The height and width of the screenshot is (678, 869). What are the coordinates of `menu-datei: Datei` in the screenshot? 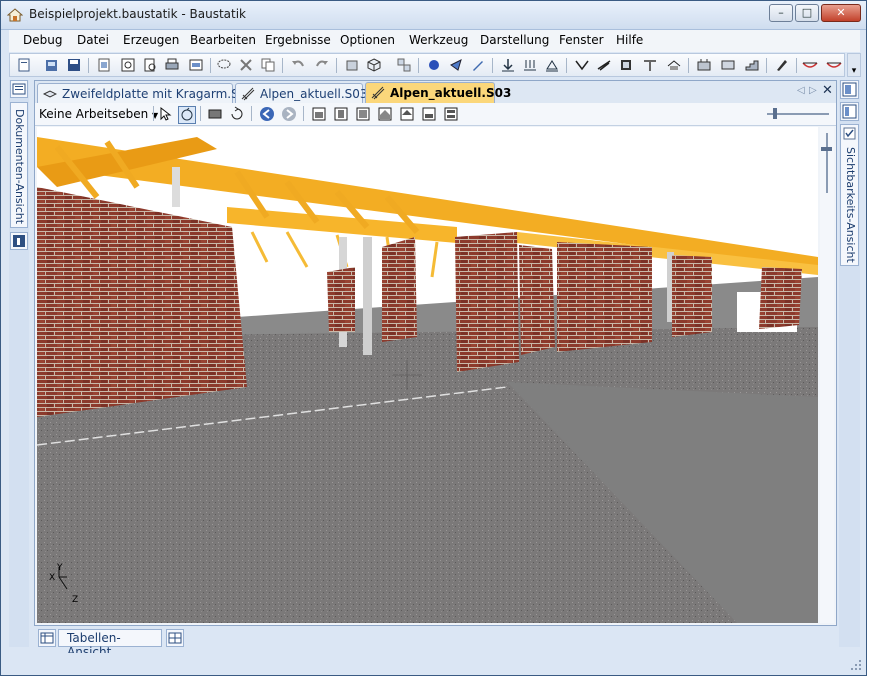 It's located at (93, 40).